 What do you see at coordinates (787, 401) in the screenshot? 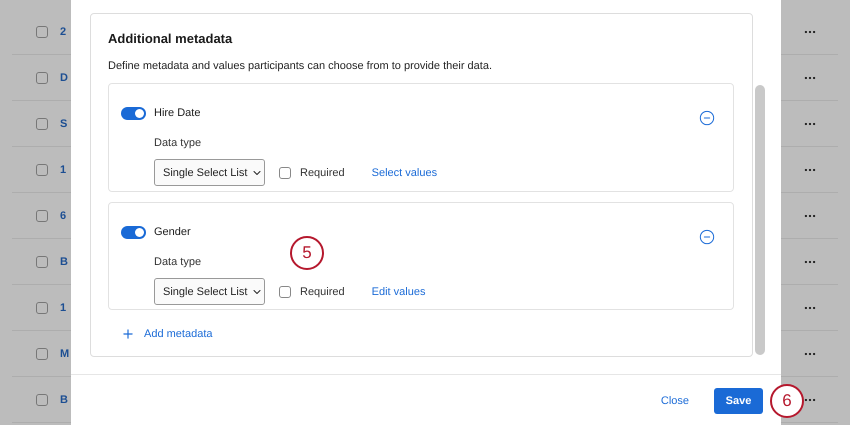
I see `step-callout: 6` at bounding box center [787, 401].